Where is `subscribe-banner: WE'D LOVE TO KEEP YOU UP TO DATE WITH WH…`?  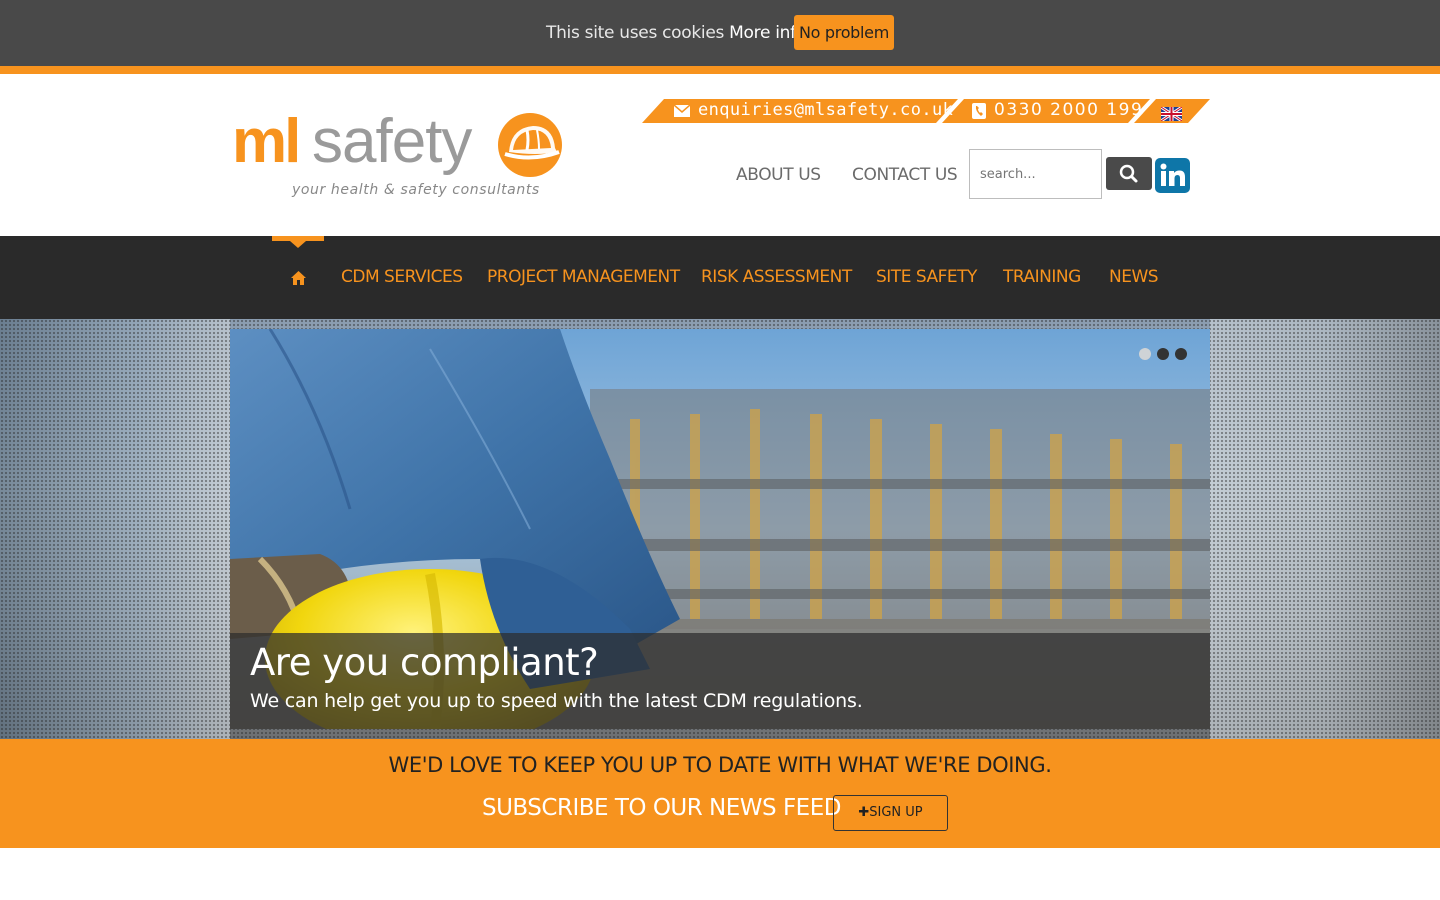
subscribe-banner: WE'D LOVE TO KEEP YOU UP TO DATE WITH WH… is located at coordinates (720, 793).